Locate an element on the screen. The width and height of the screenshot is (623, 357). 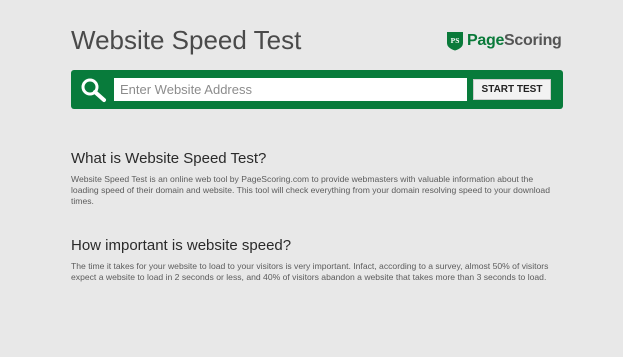
logo-text: PageScoring is located at coordinates (514, 41).